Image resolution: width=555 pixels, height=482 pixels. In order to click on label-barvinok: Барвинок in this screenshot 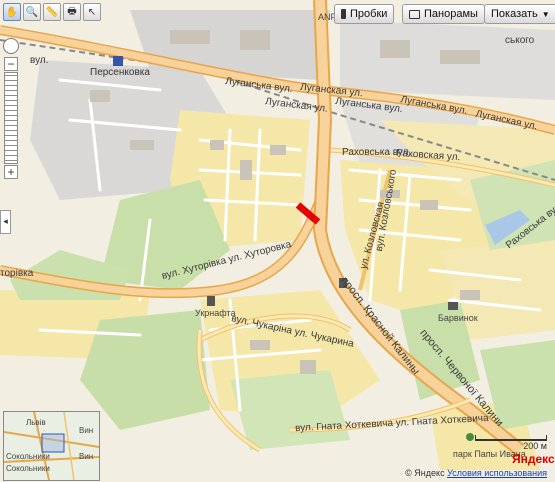, I will do `click(458, 318)`.